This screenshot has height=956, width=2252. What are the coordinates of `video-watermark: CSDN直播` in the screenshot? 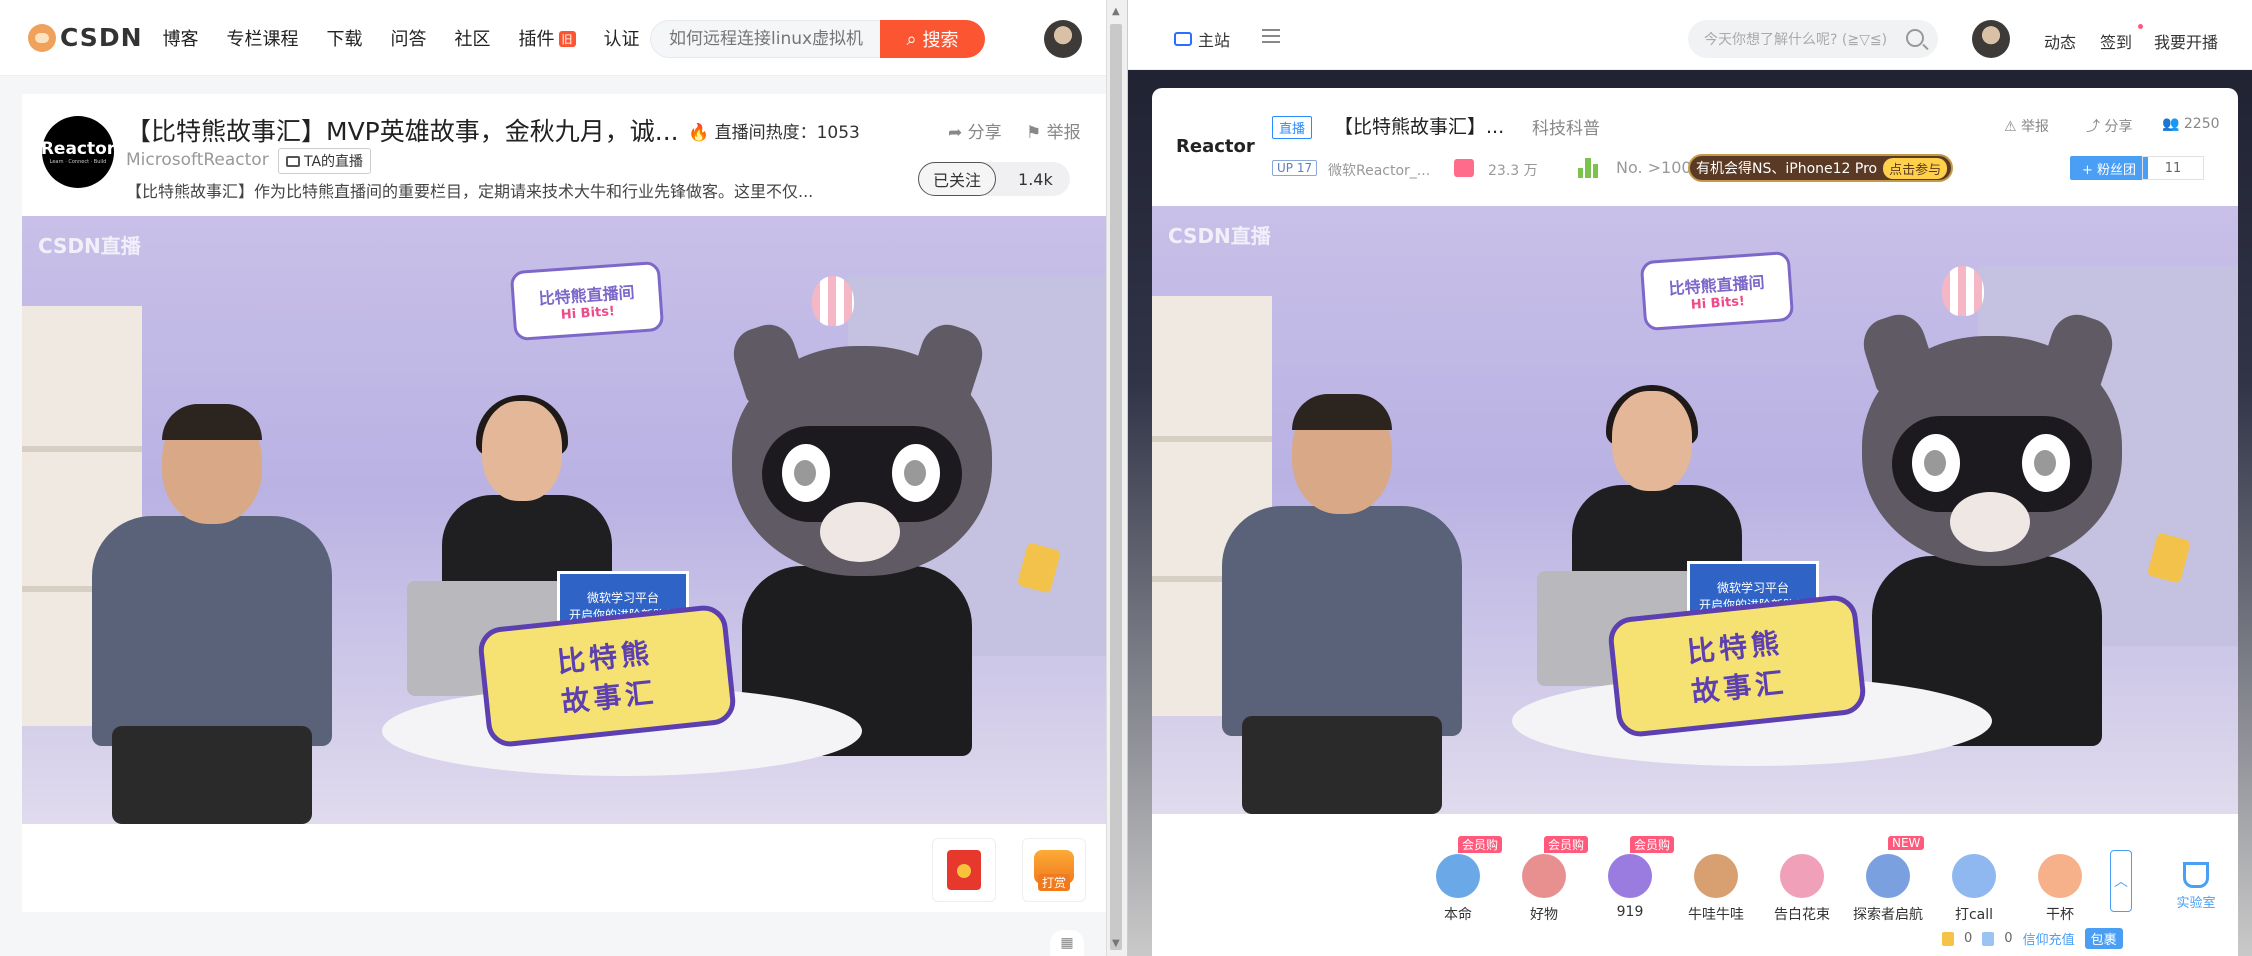 It's located at (1219, 236).